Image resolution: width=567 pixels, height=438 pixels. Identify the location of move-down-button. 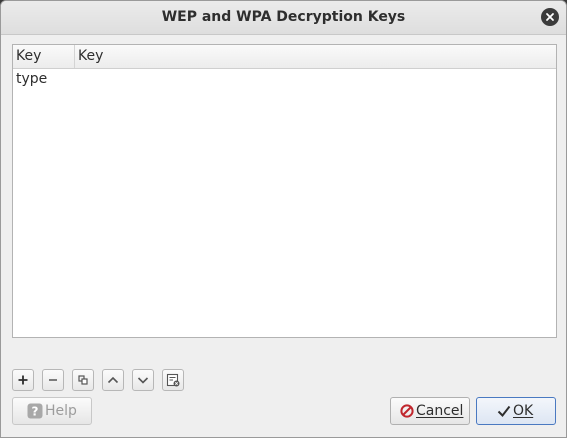
(143, 380).